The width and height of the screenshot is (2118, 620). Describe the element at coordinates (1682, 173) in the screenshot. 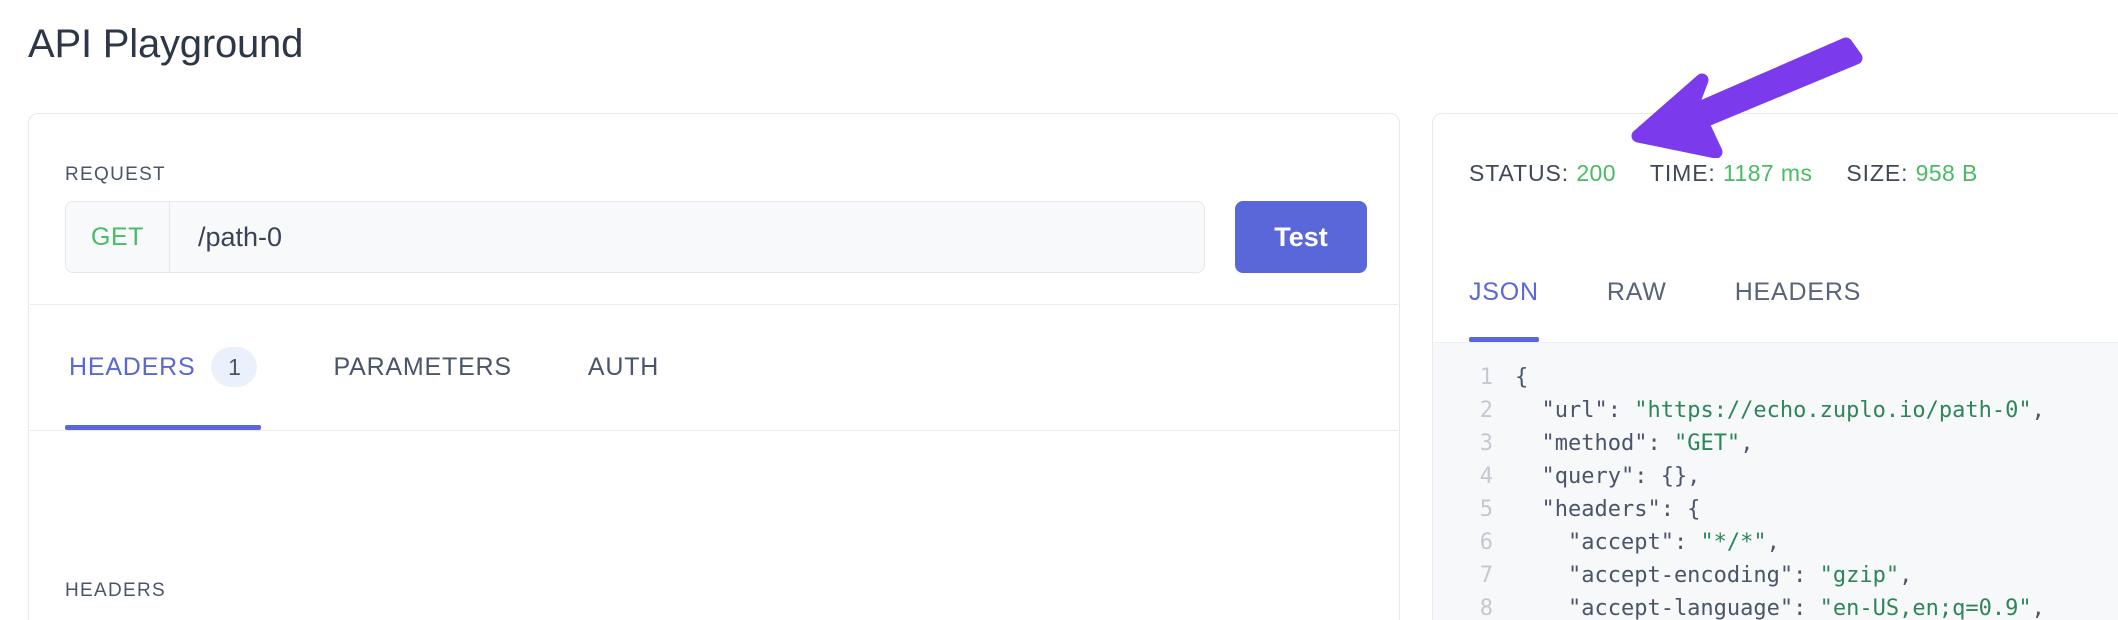

I see `time-label: TIME:` at that location.